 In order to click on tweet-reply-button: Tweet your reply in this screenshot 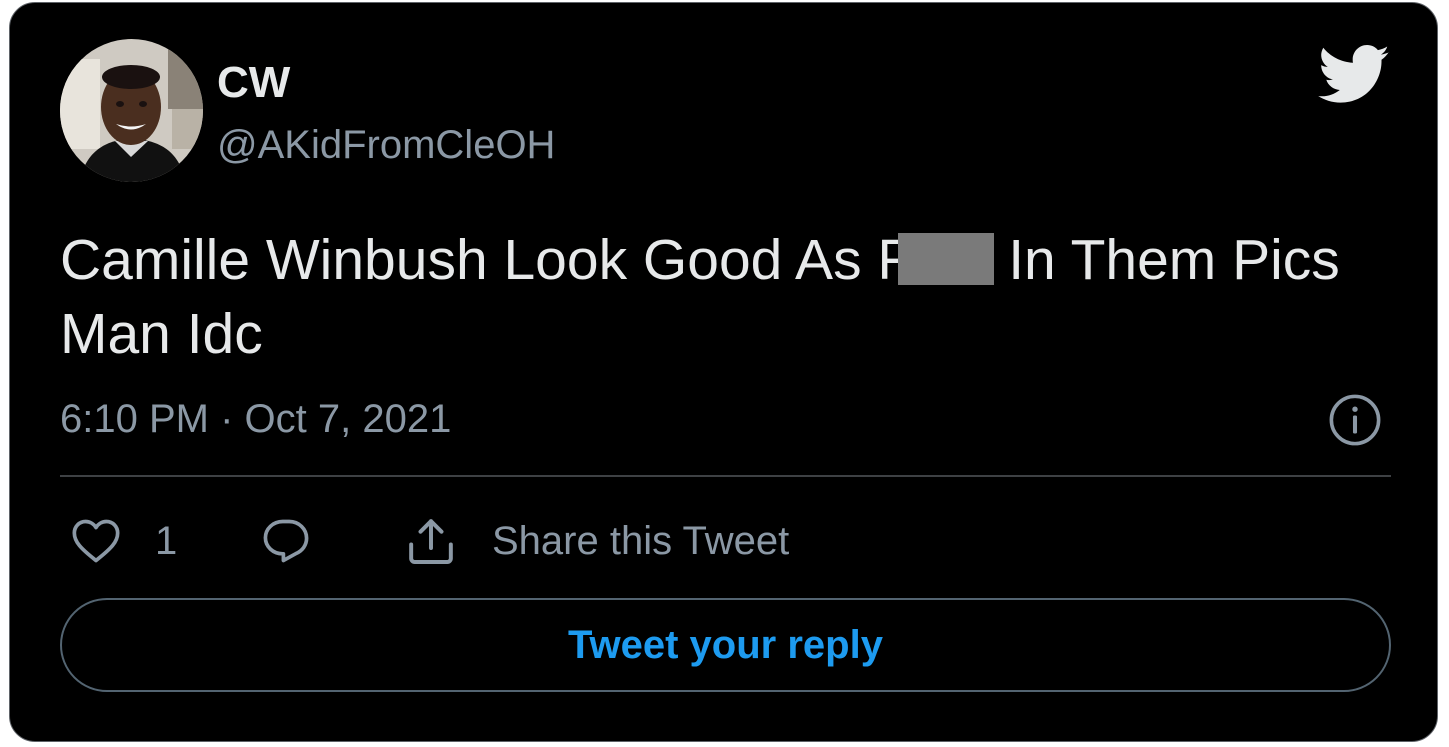, I will do `click(725, 645)`.